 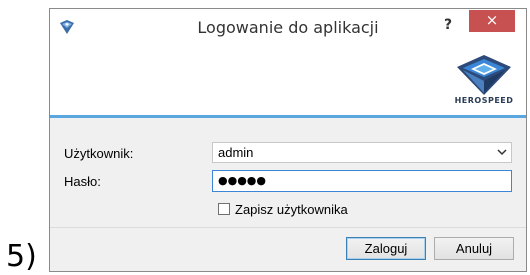 What do you see at coordinates (21, 256) in the screenshot?
I see `page-label: 5)` at bounding box center [21, 256].